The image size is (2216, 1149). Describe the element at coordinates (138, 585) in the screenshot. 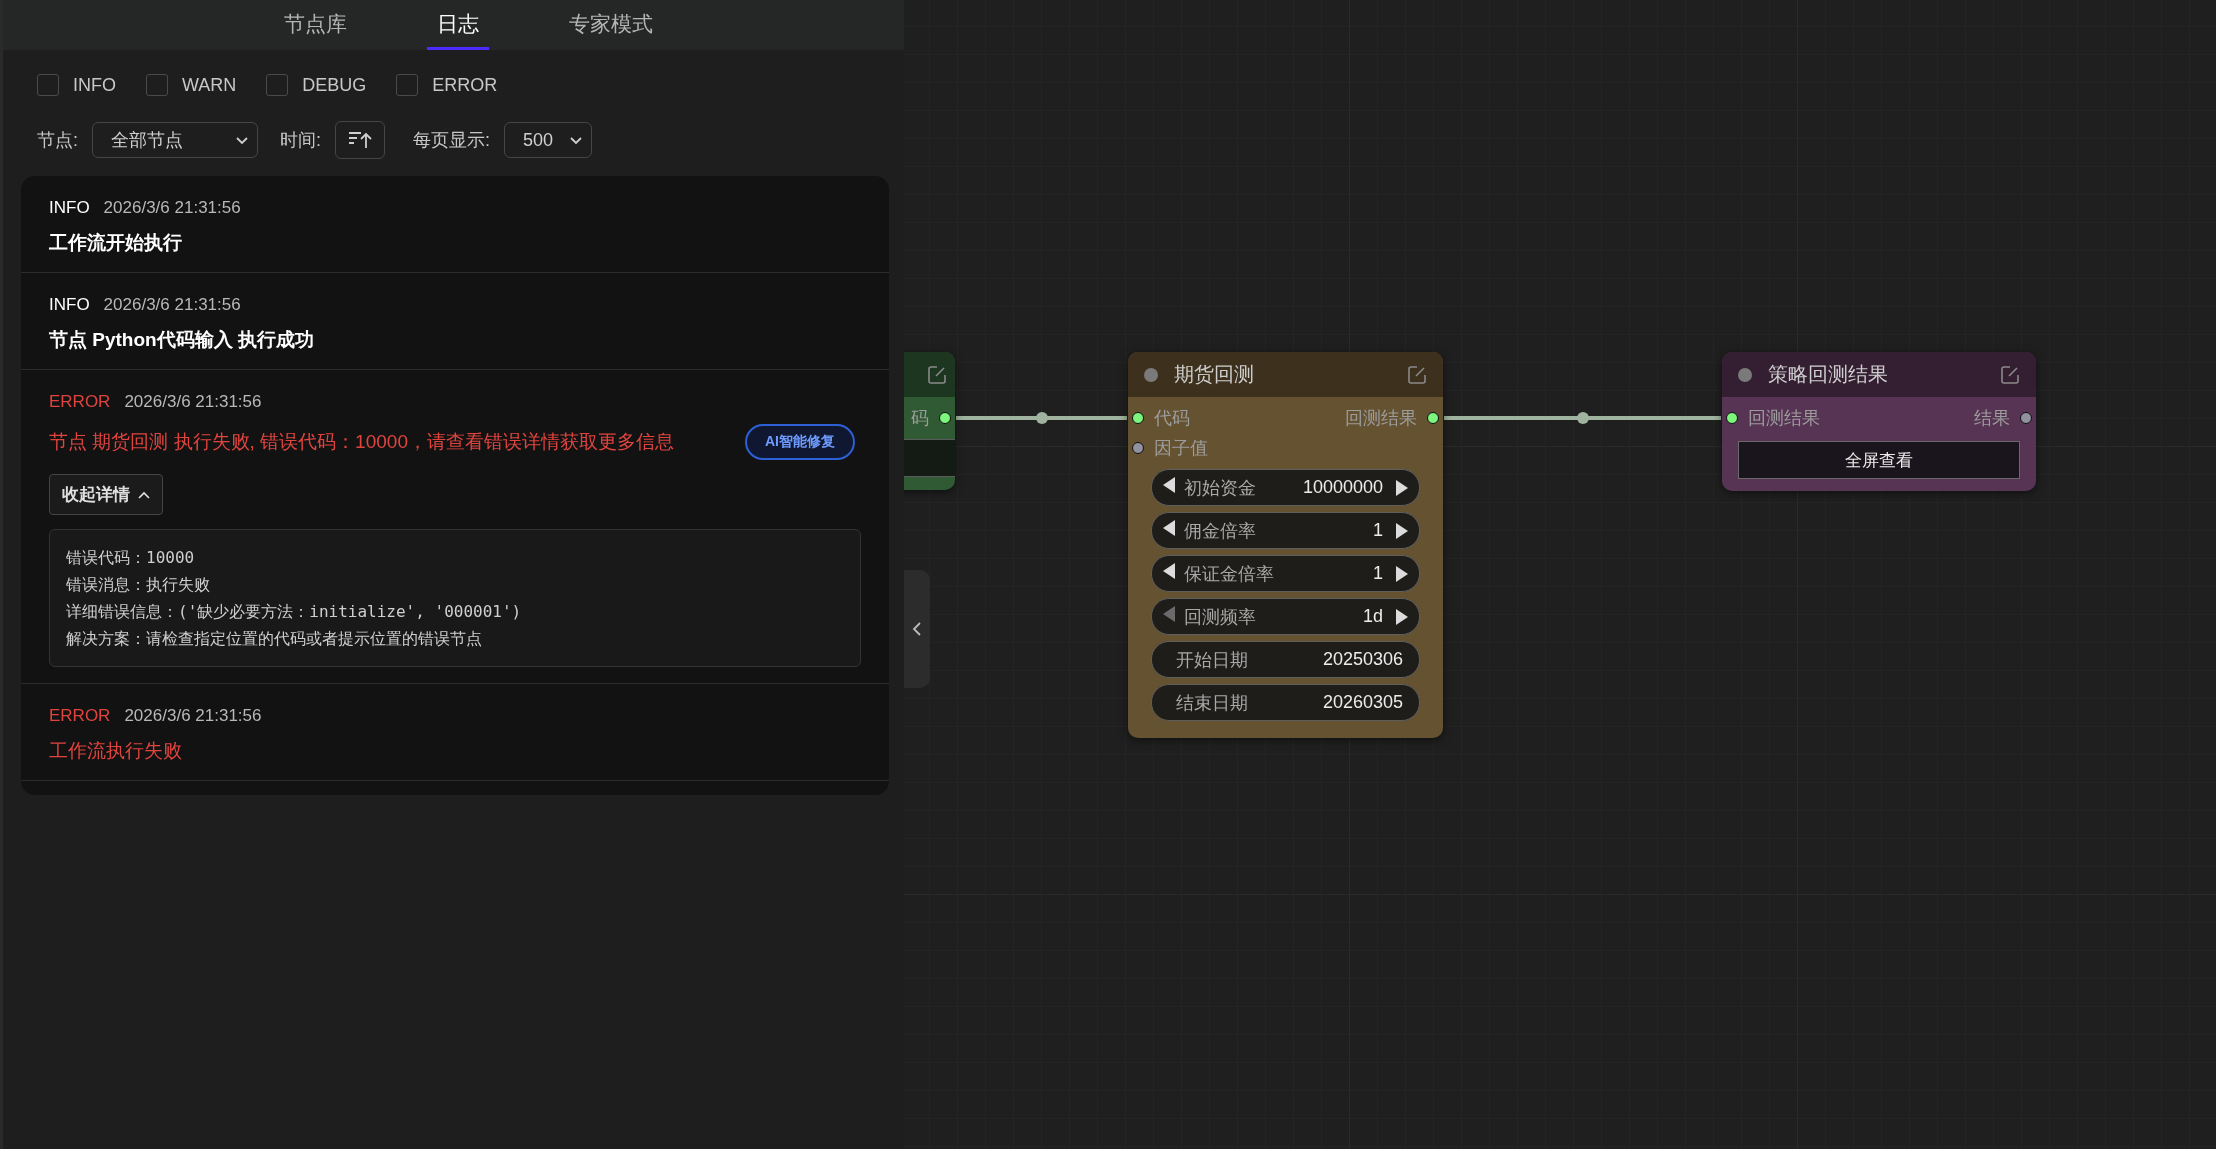

I see `detail-line: 错误消息：执行失败` at that location.